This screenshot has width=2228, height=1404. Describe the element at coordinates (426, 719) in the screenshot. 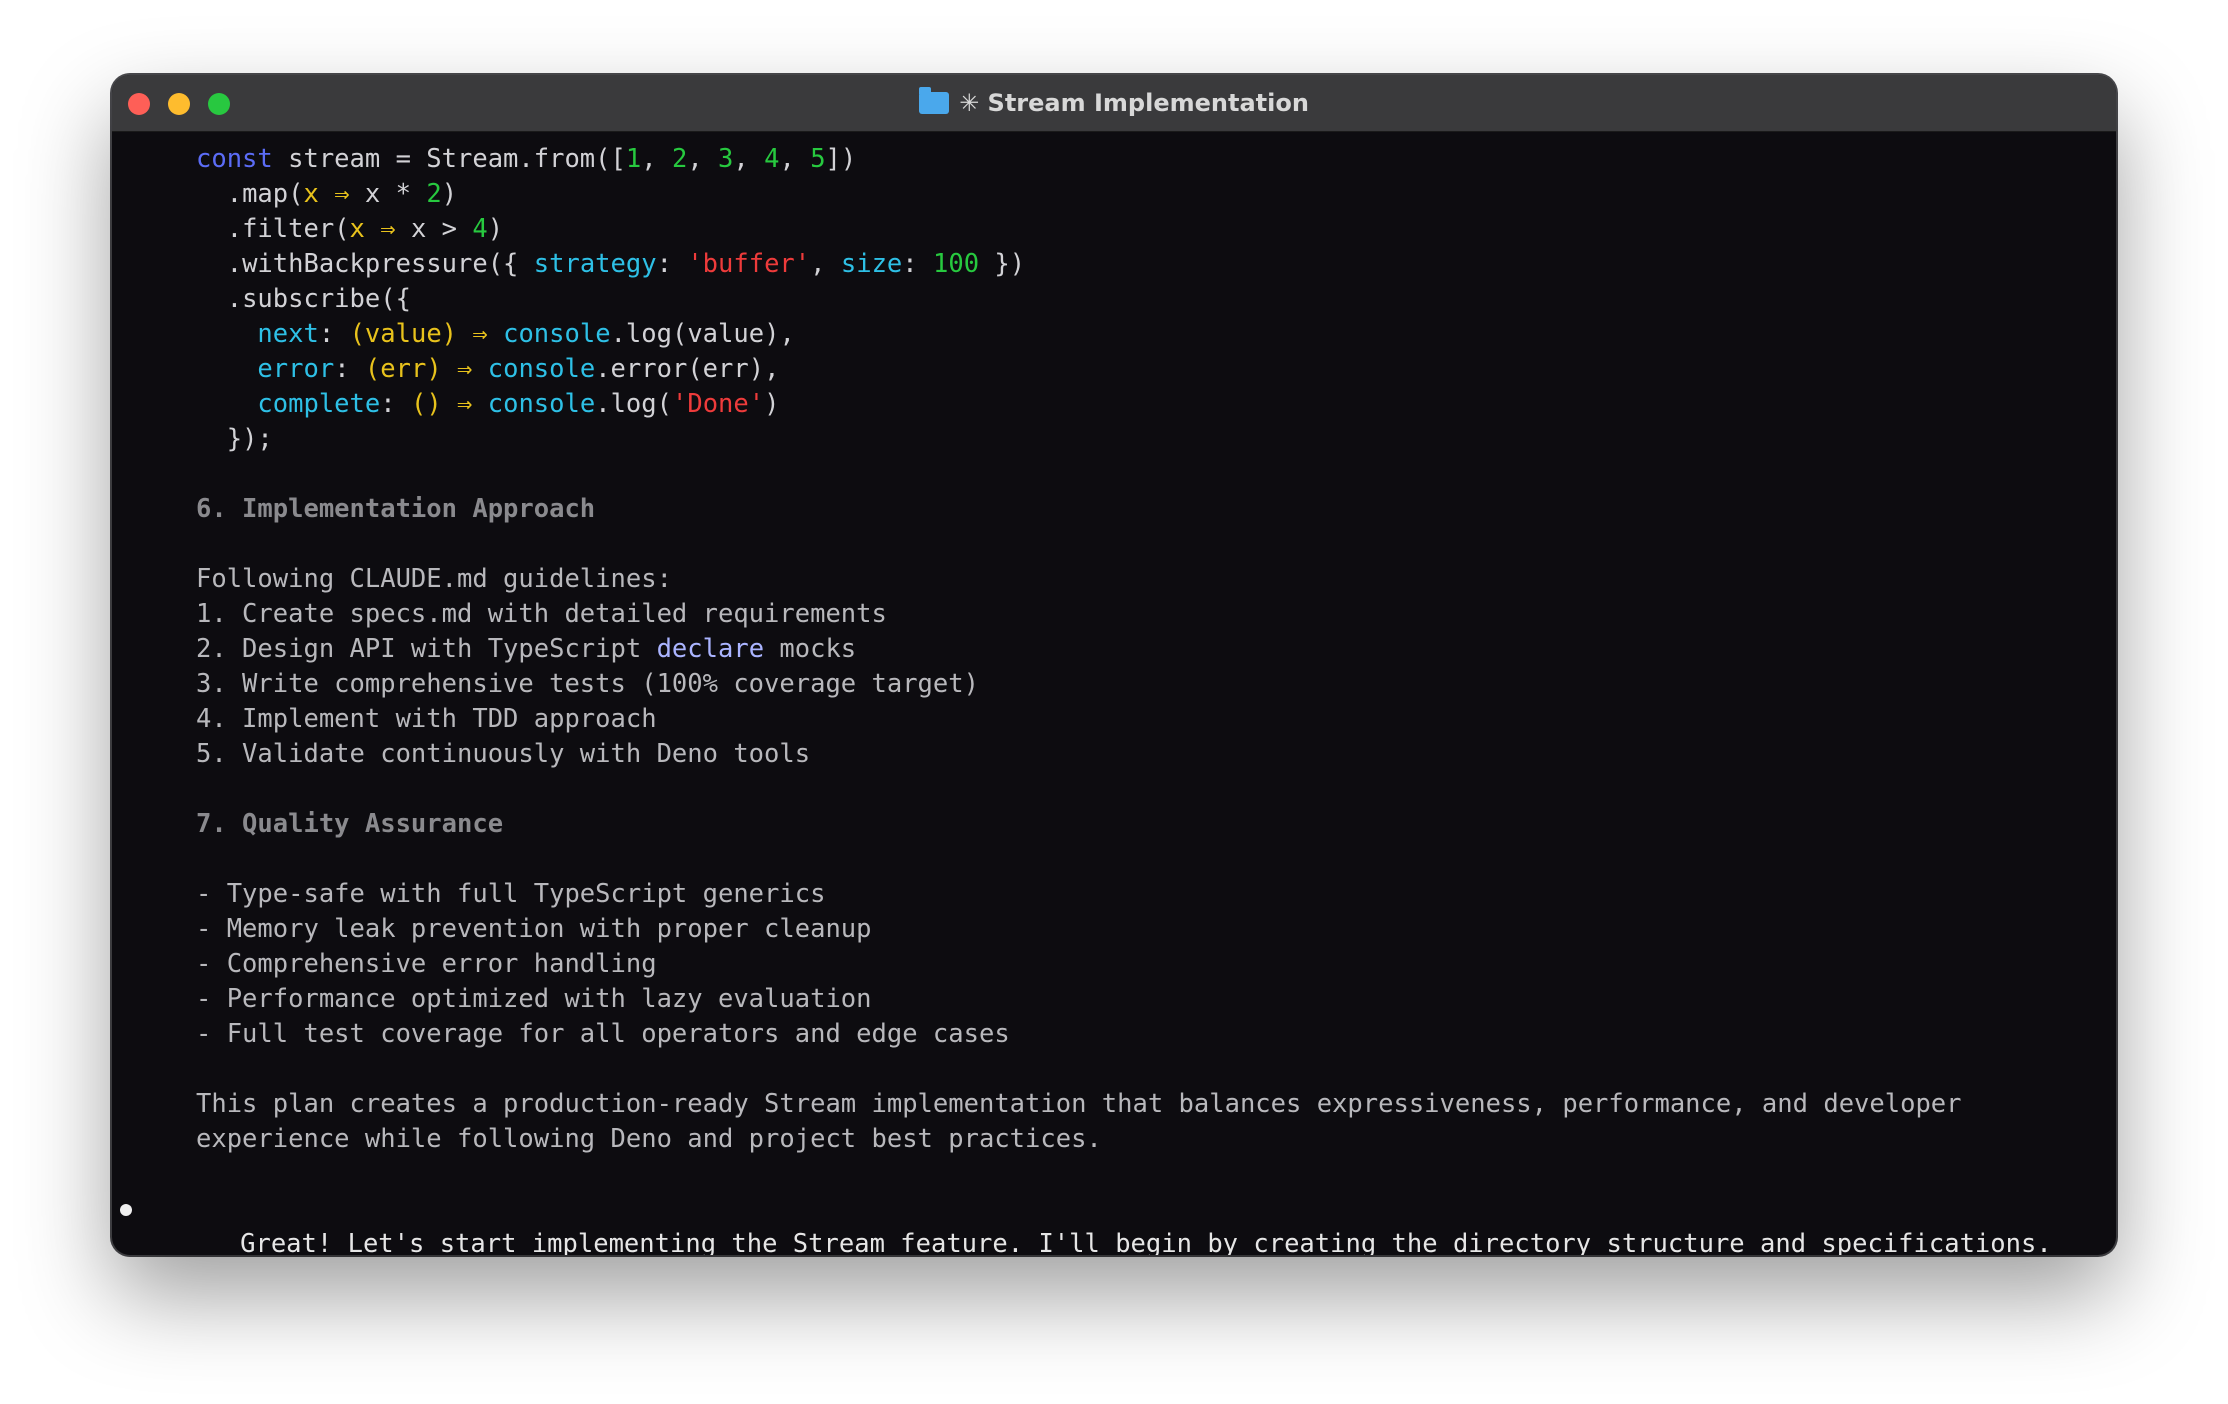

I see `list-item: 4. Implement with TDD approach` at that location.